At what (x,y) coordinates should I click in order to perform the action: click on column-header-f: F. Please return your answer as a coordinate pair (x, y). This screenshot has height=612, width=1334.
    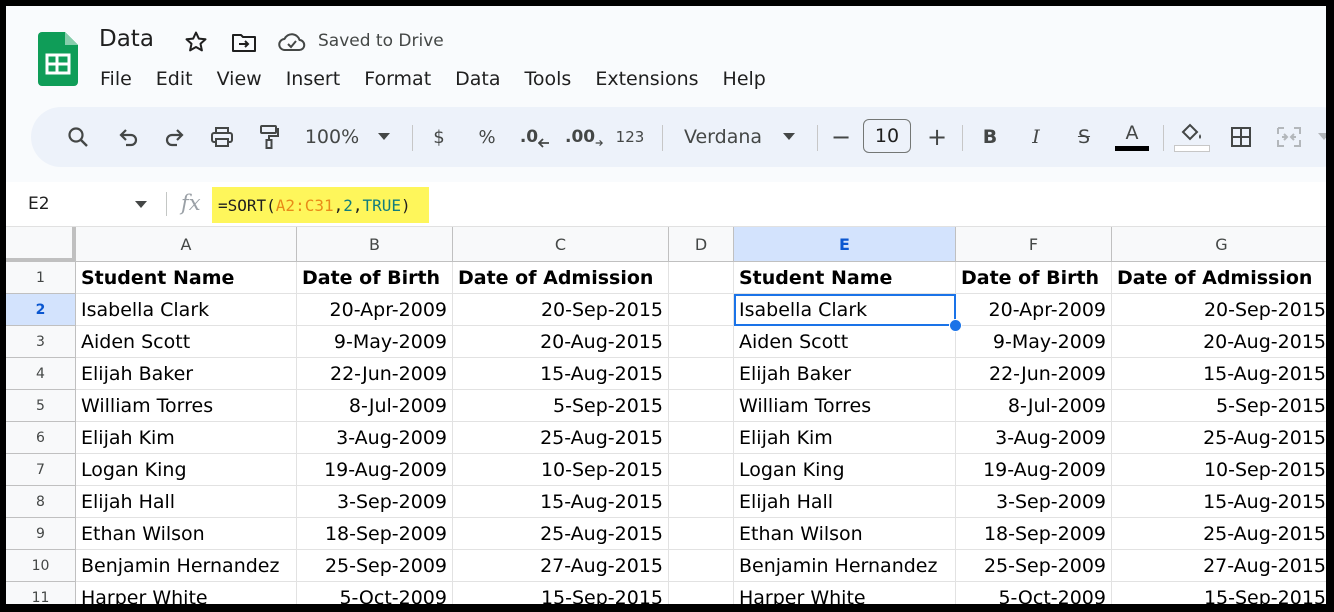
    Looking at the image, I should click on (1034, 244).